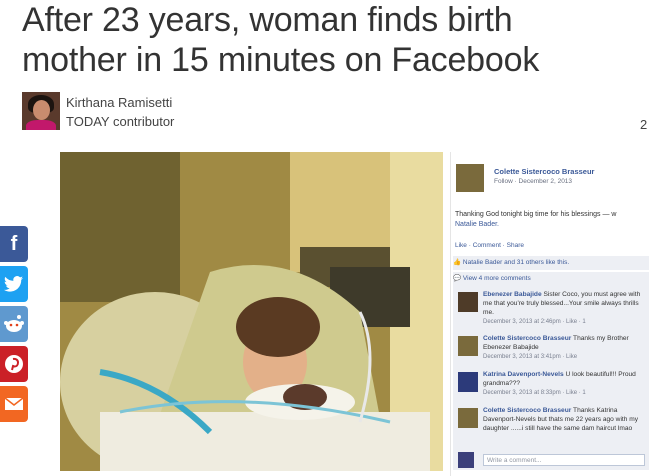 Image resolution: width=650 pixels, height=476 pixels. I want to click on comment-meta: December 3, 2013 at 3:41pm · Like, so click(530, 357).